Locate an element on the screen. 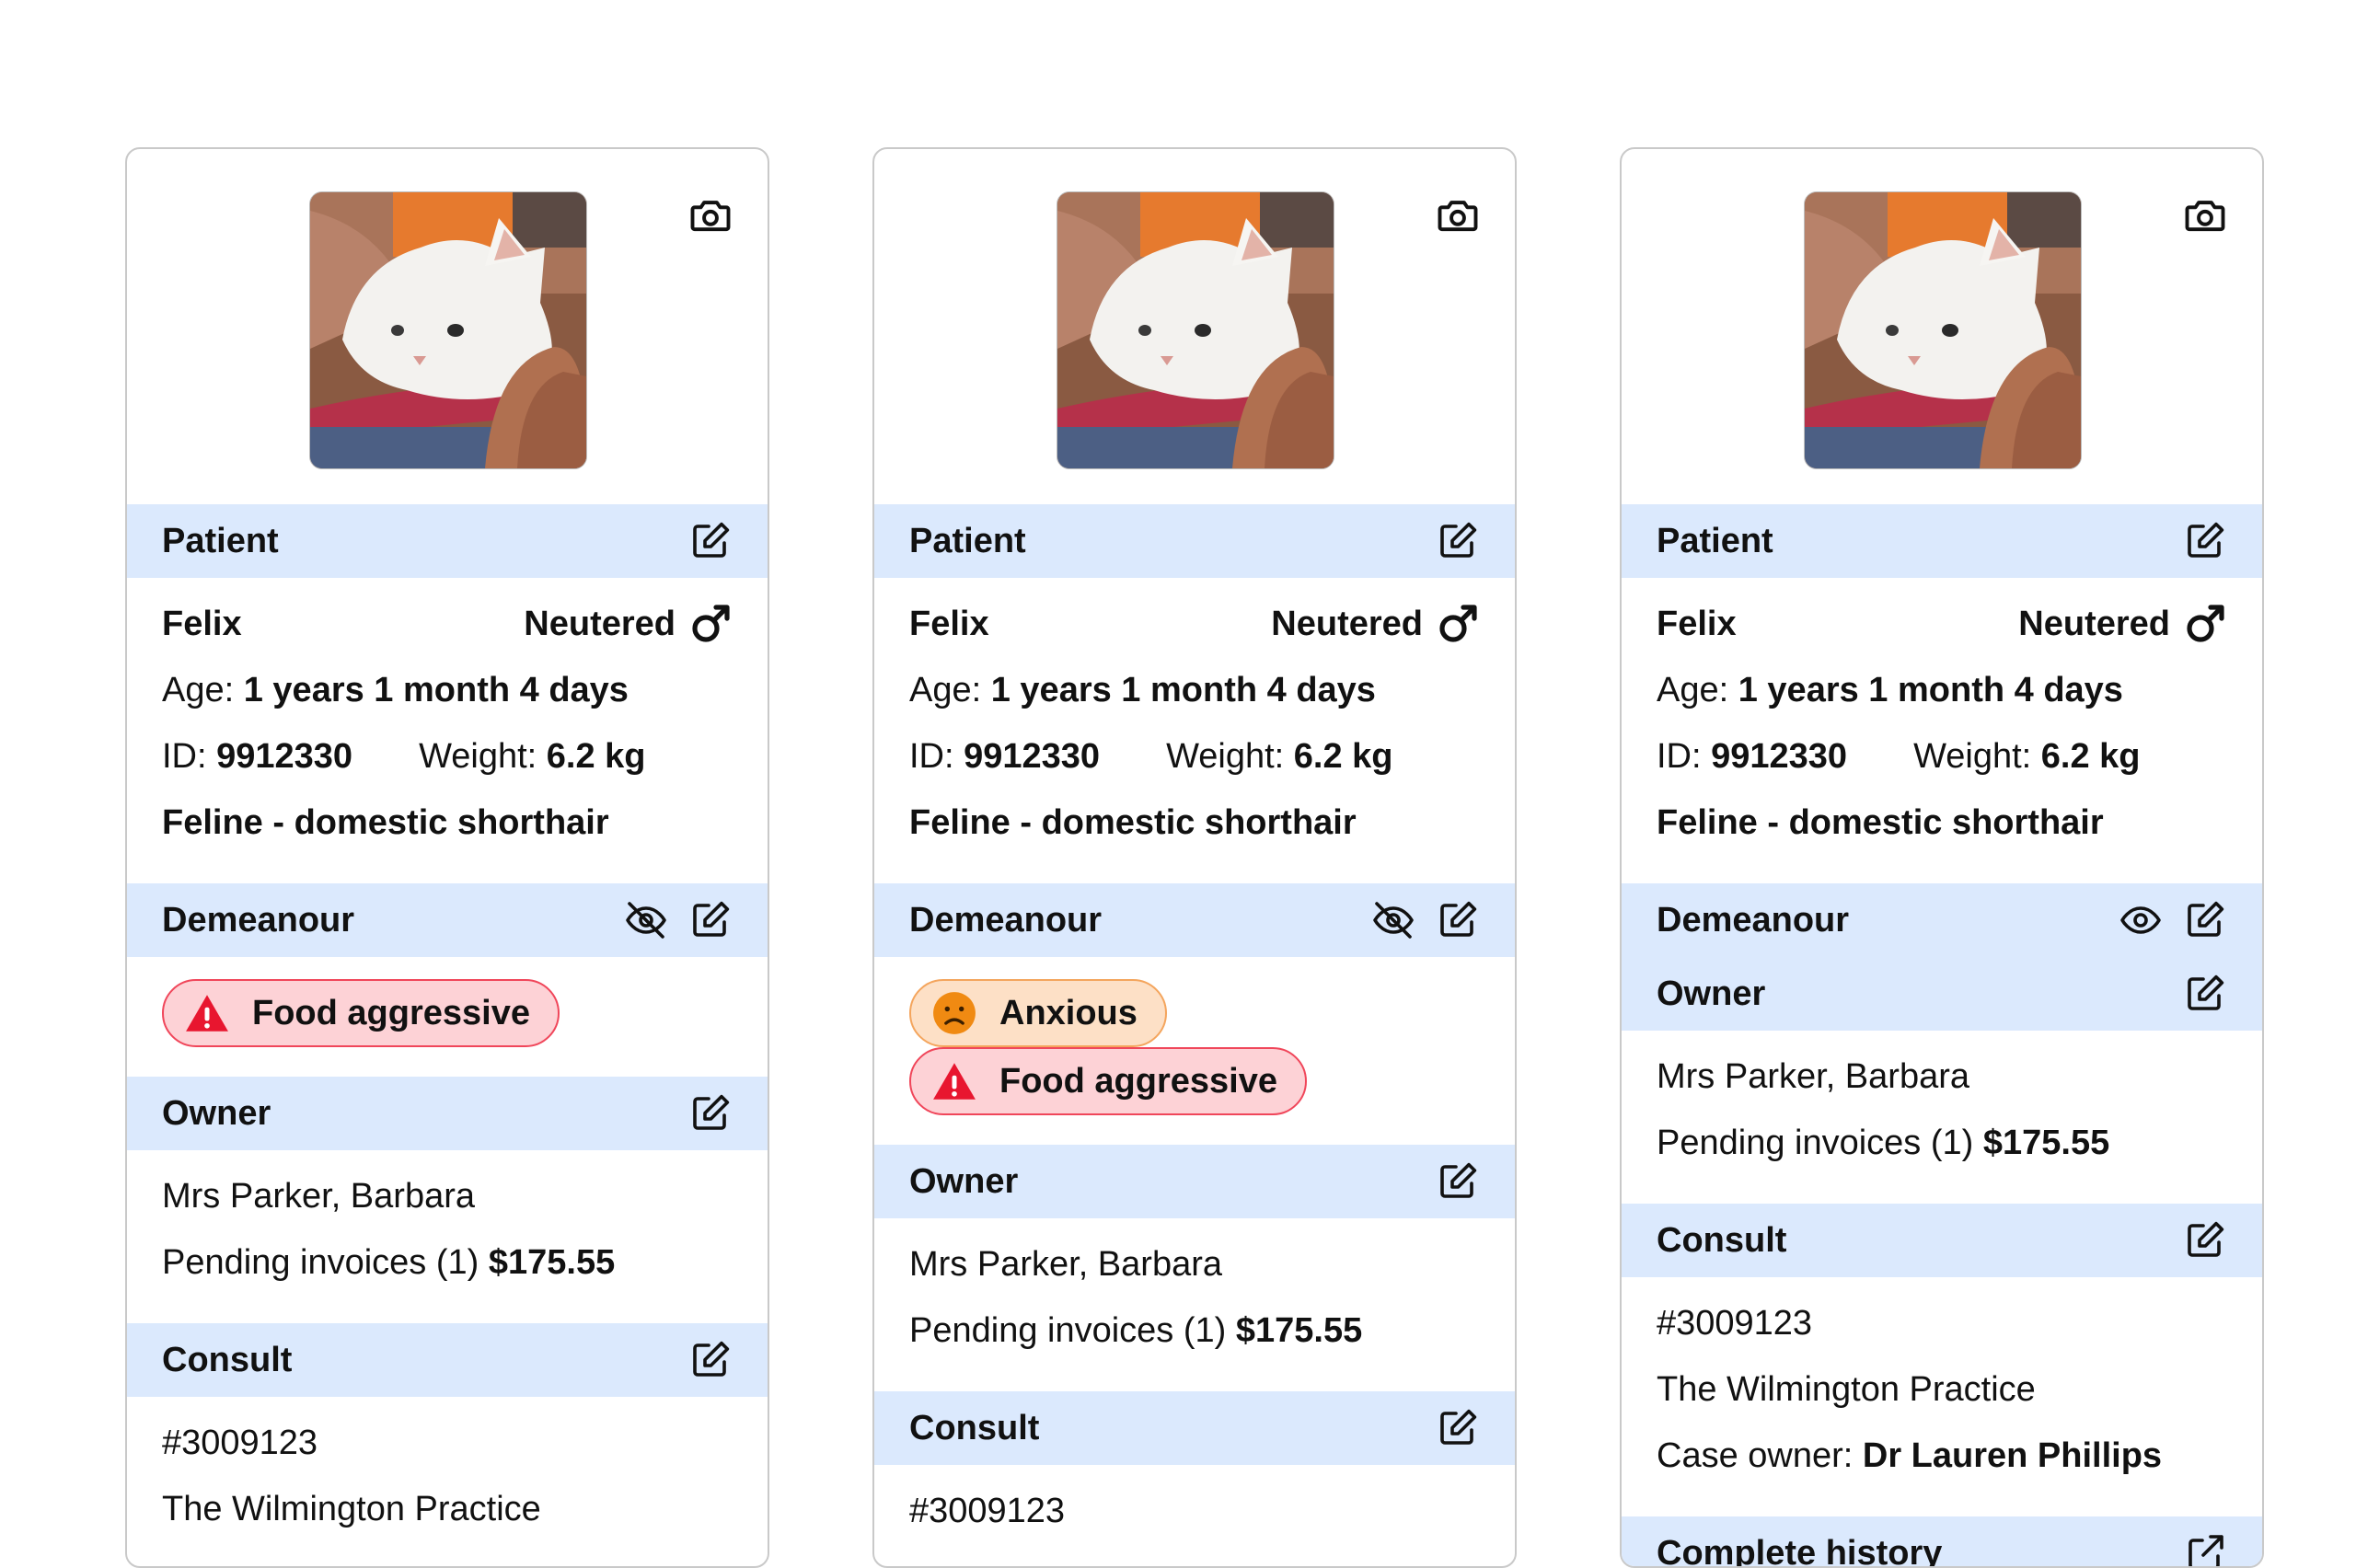 This screenshot has height=1568, width=2356. demeanour-tag-label: Anxious is located at coordinates (1068, 1013).